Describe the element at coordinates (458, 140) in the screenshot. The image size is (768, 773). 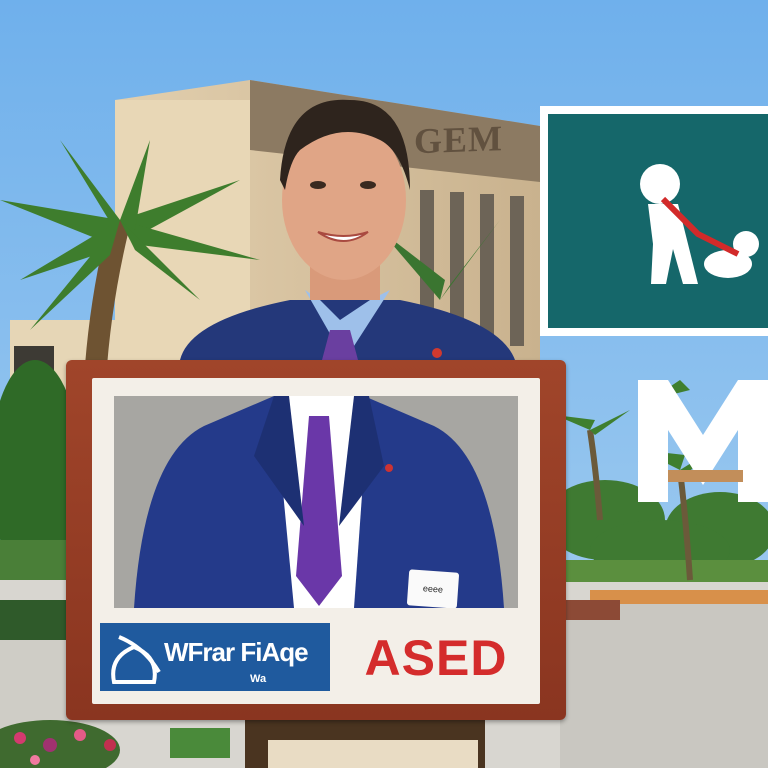
I see `building-sign: GEM` at that location.